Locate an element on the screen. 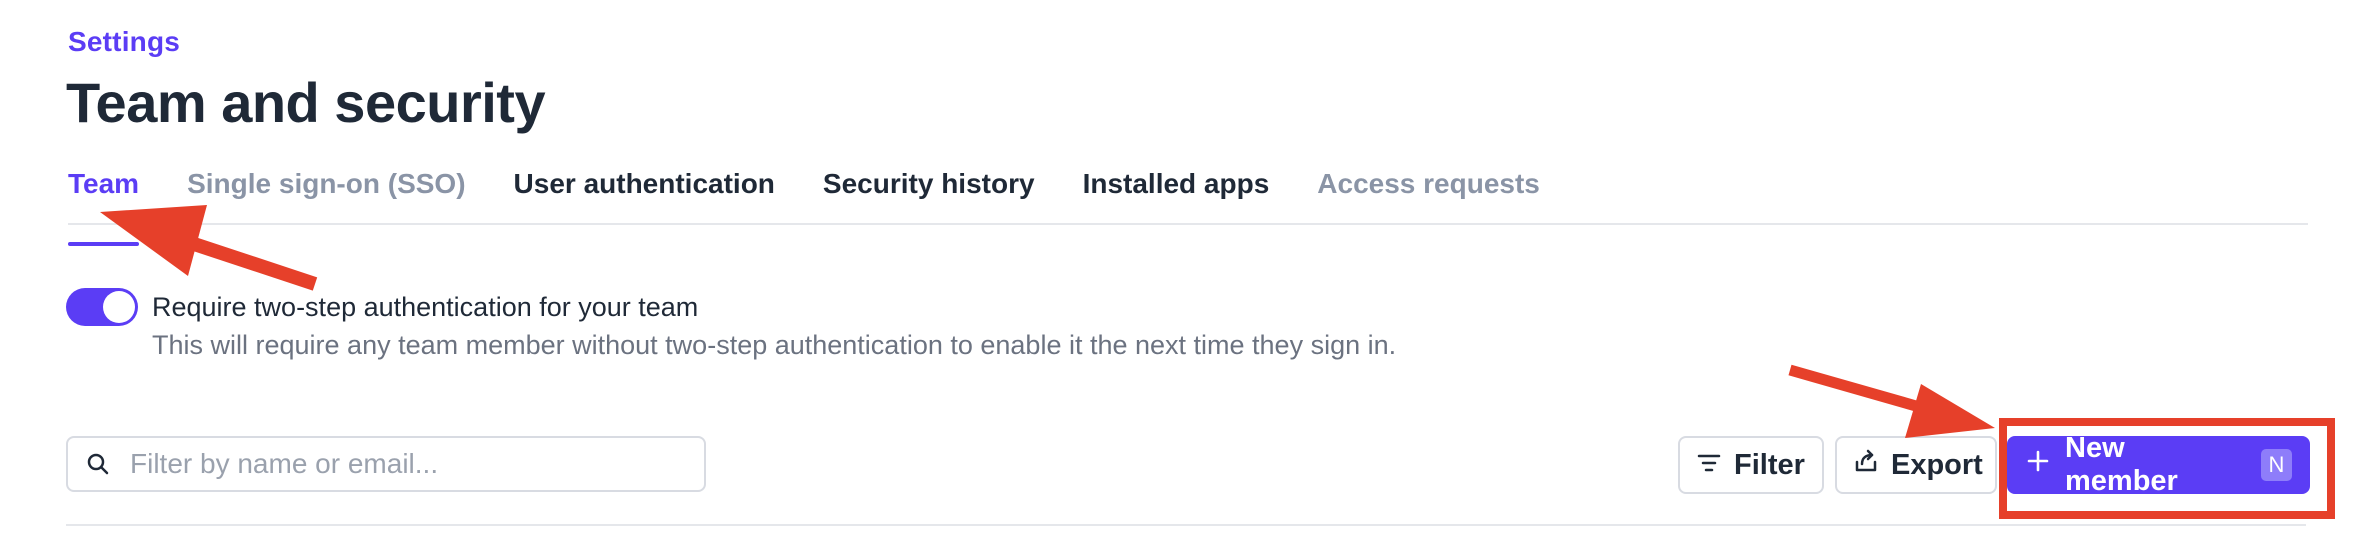 The image size is (2358, 550). tab-security-history: Security history is located at coordinates (929, 194).